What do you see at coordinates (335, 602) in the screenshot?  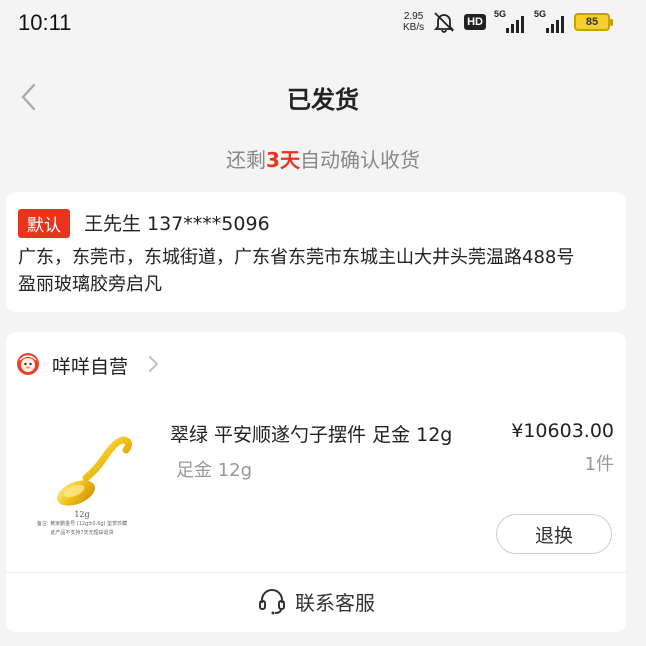 I see `contact-service-label: 联系客服` at bounding box center [335, 602].